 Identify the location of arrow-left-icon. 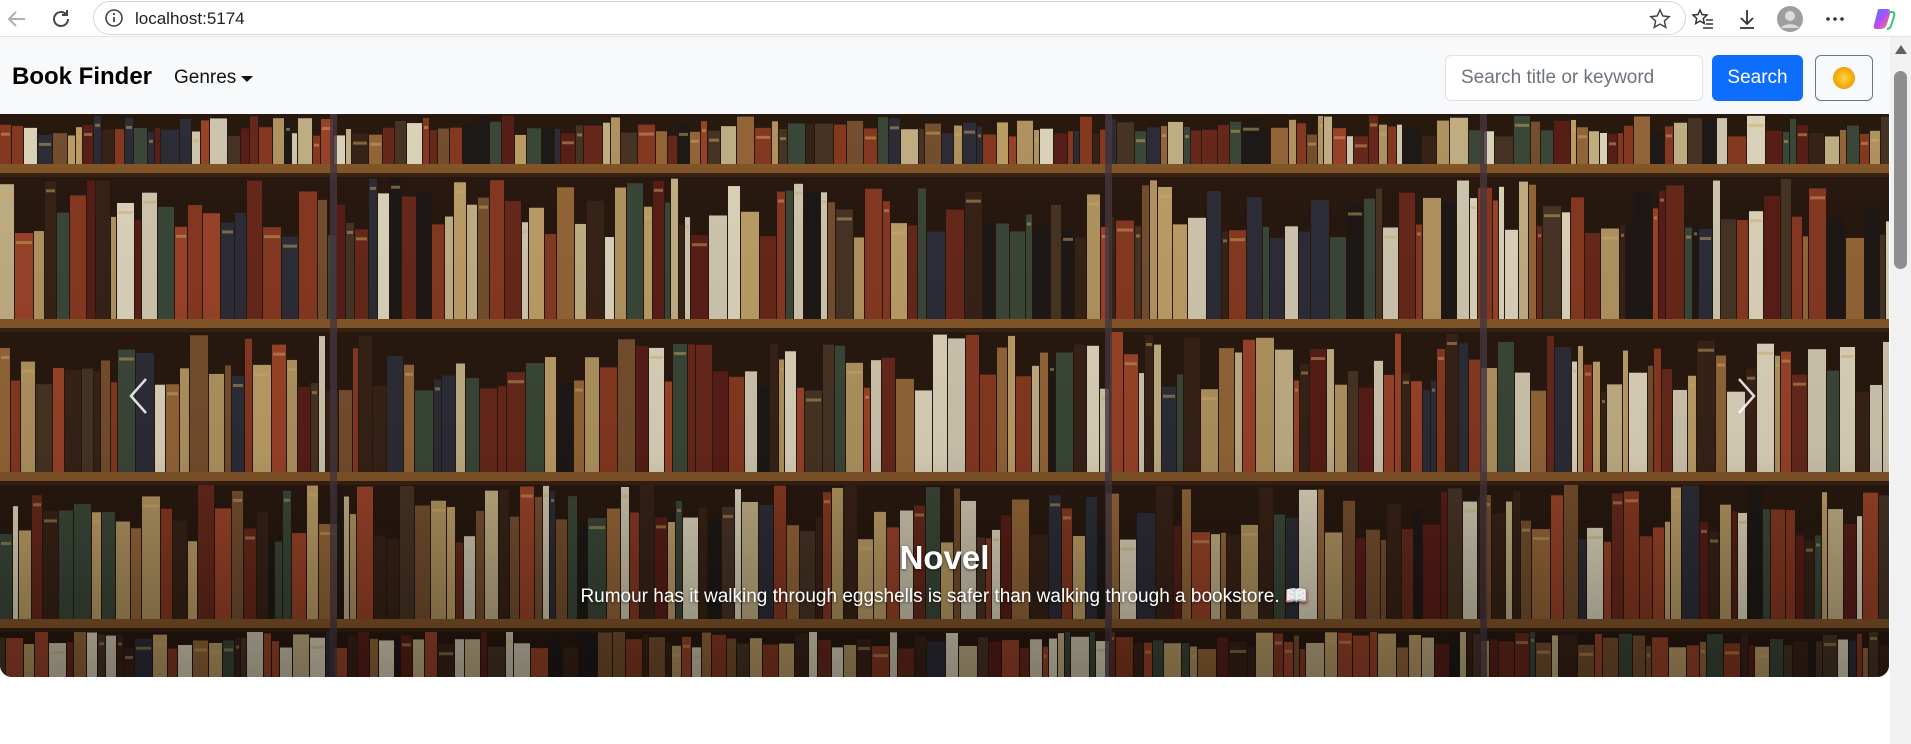
(16, 19).